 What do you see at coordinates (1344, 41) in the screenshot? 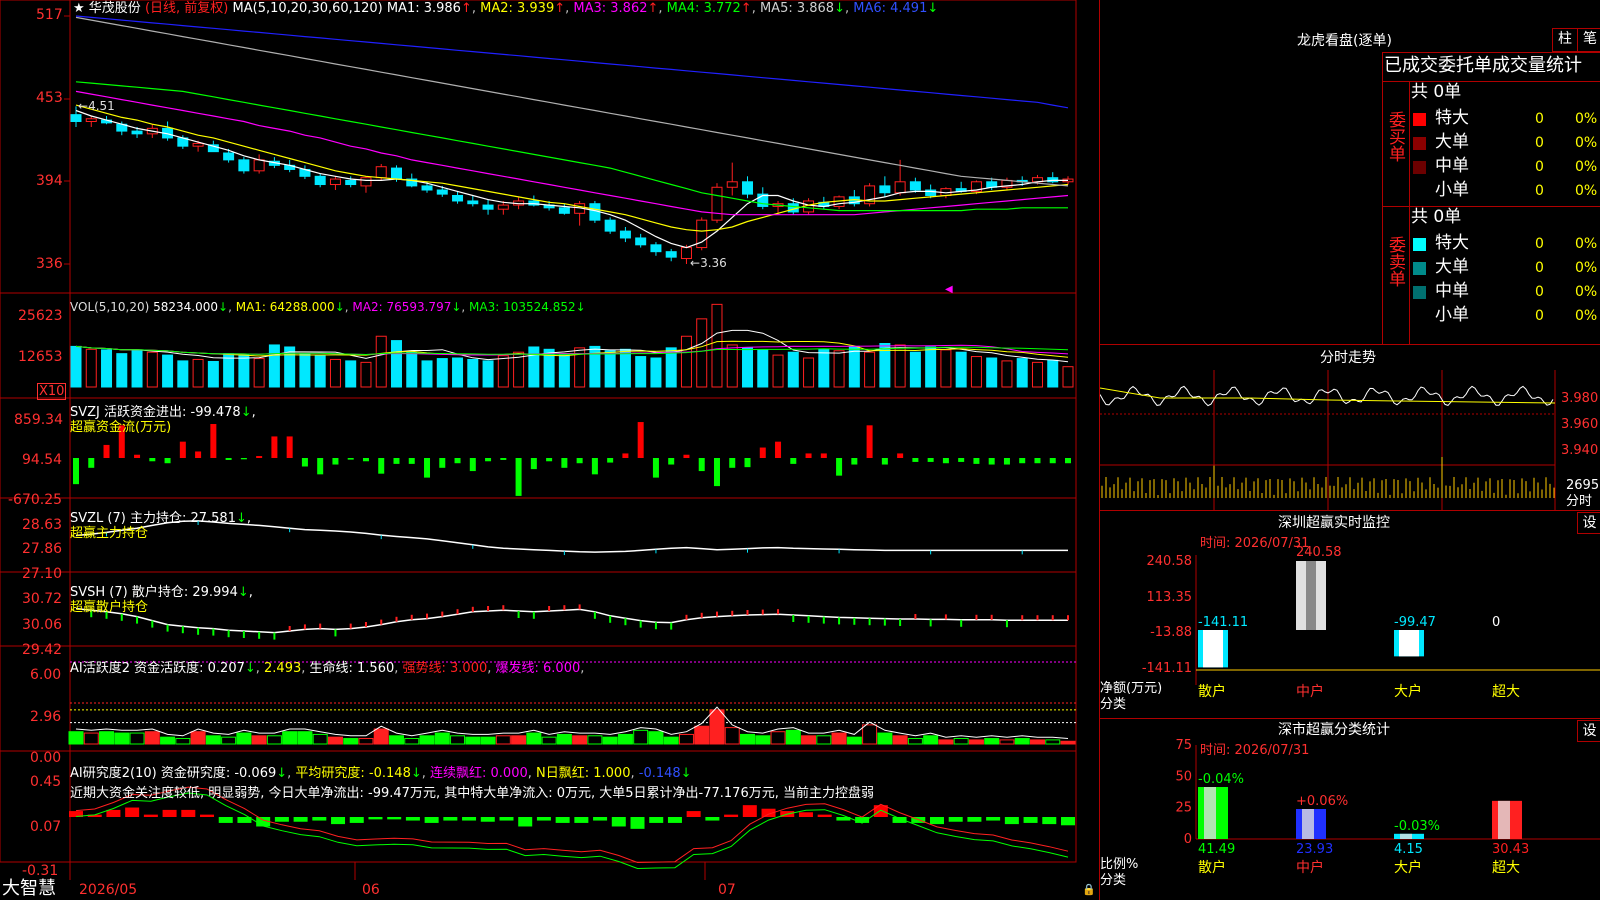
I see `lhb-title: 龙虎看盘(逐单)` at bounding box center [1344, 41].